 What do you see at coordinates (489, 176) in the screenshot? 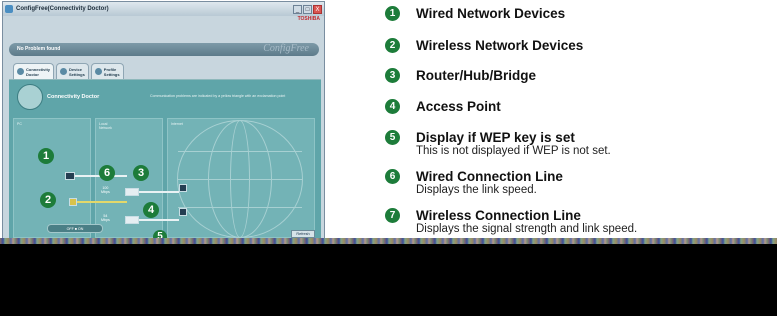
I see `legend-title: Wired Connection Line` at bounding box center [489, 176].